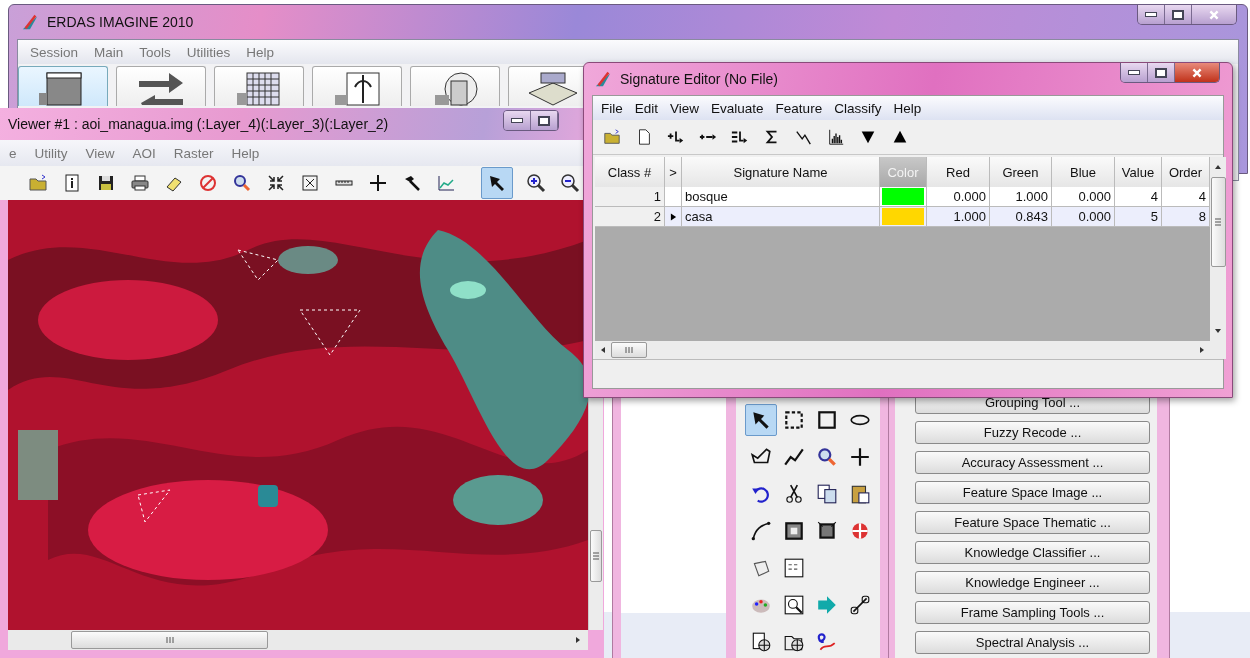 This screenshot has width=1250, height=658. What do you see at coordinates (781, 172) in the screenshot?
I see `column-header: Signature Name` at bounding box center [781, 172].